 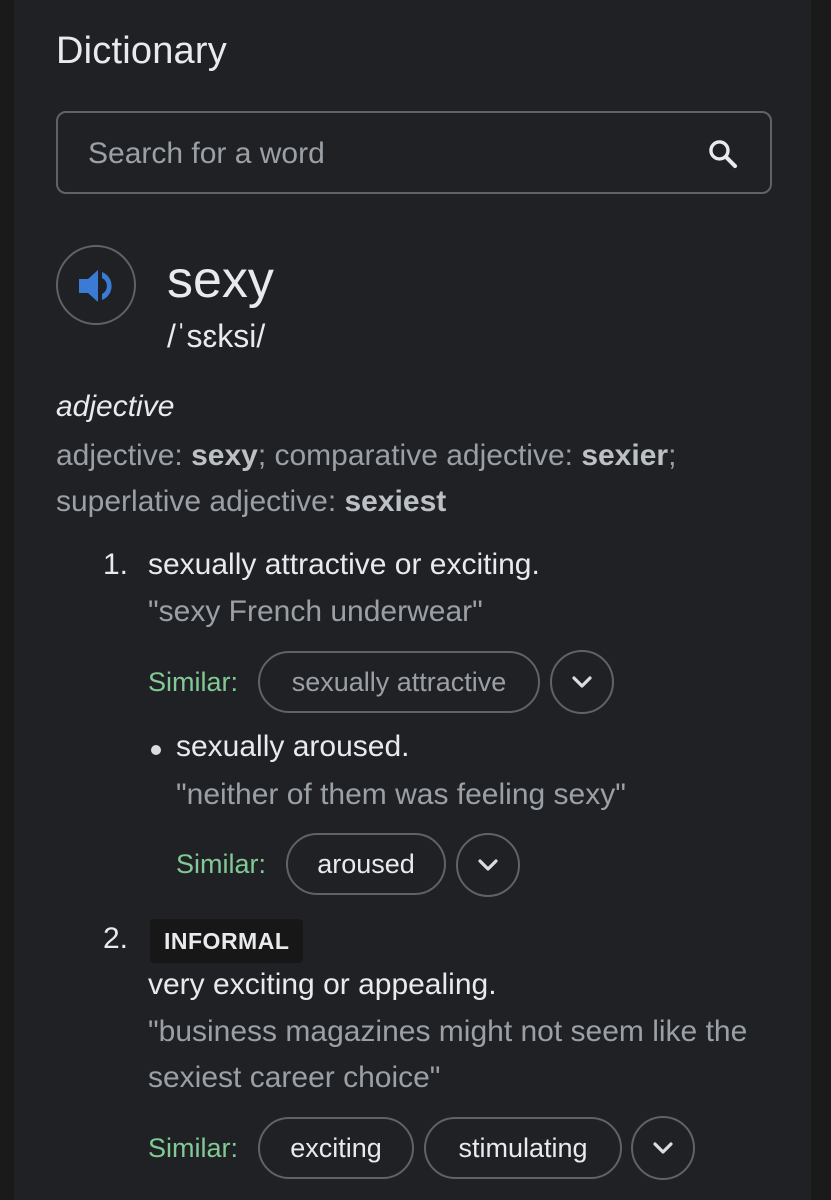 I want to click on search-box, so click(x=414, y=152).